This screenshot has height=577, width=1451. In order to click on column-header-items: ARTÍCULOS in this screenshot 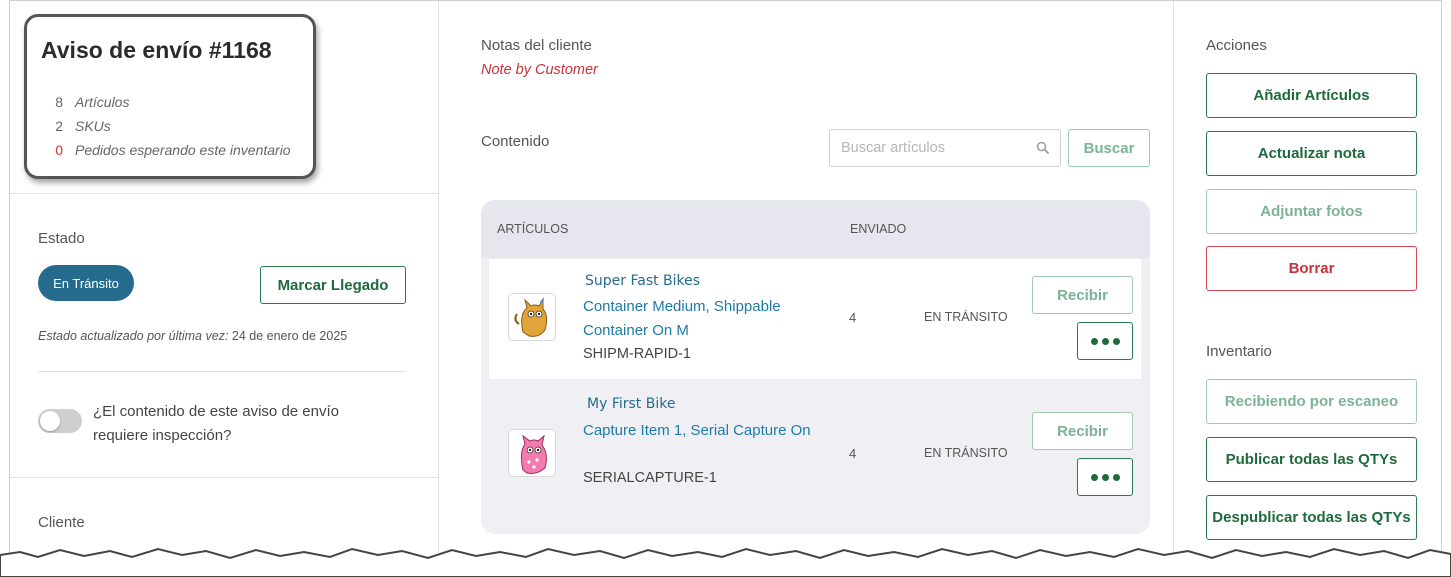, I will do `click(533, 229)`.